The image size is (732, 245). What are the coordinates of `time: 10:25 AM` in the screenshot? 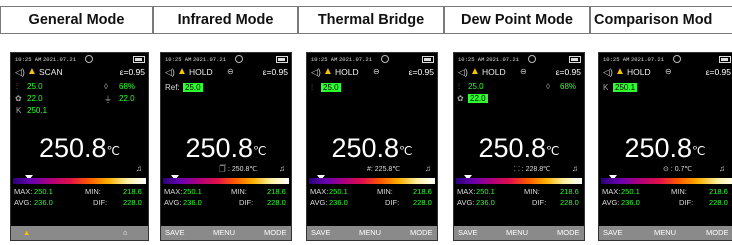 It's located at (28, 59).